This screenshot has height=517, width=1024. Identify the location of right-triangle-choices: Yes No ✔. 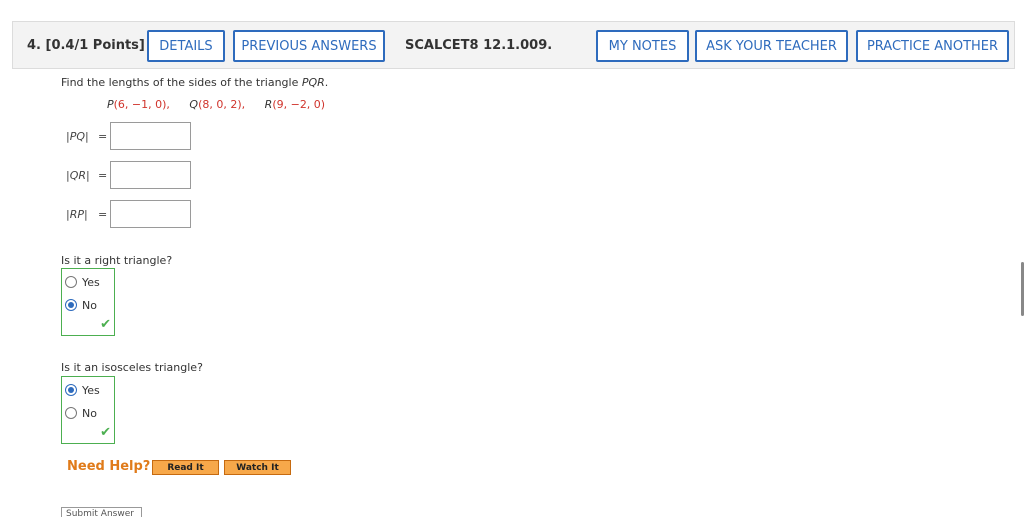
(88, 302).